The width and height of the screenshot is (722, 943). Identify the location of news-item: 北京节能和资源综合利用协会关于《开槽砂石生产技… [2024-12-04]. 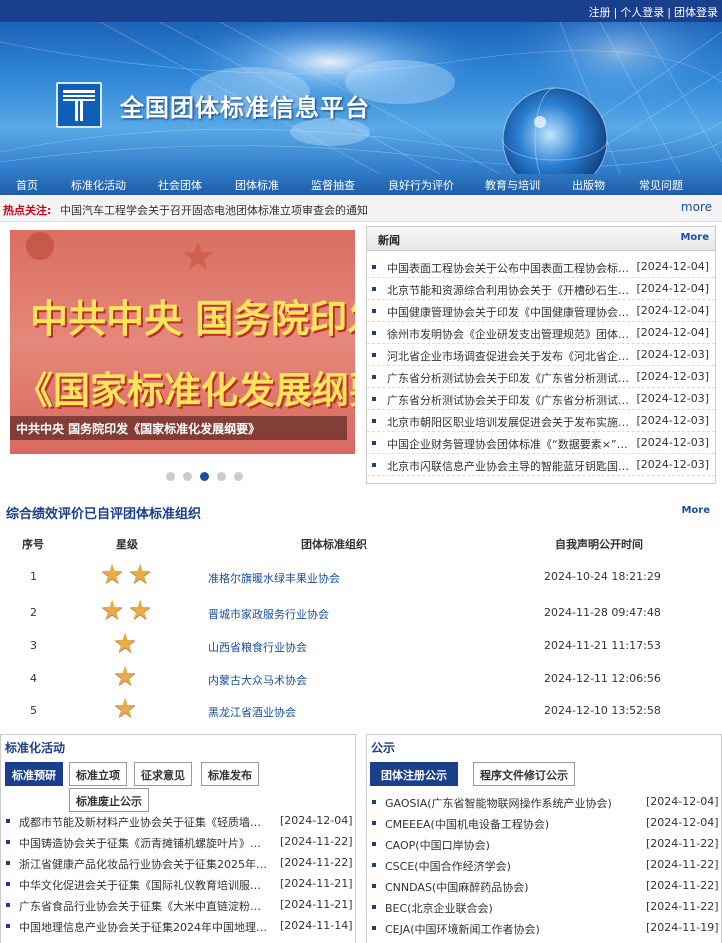
(541, 289).